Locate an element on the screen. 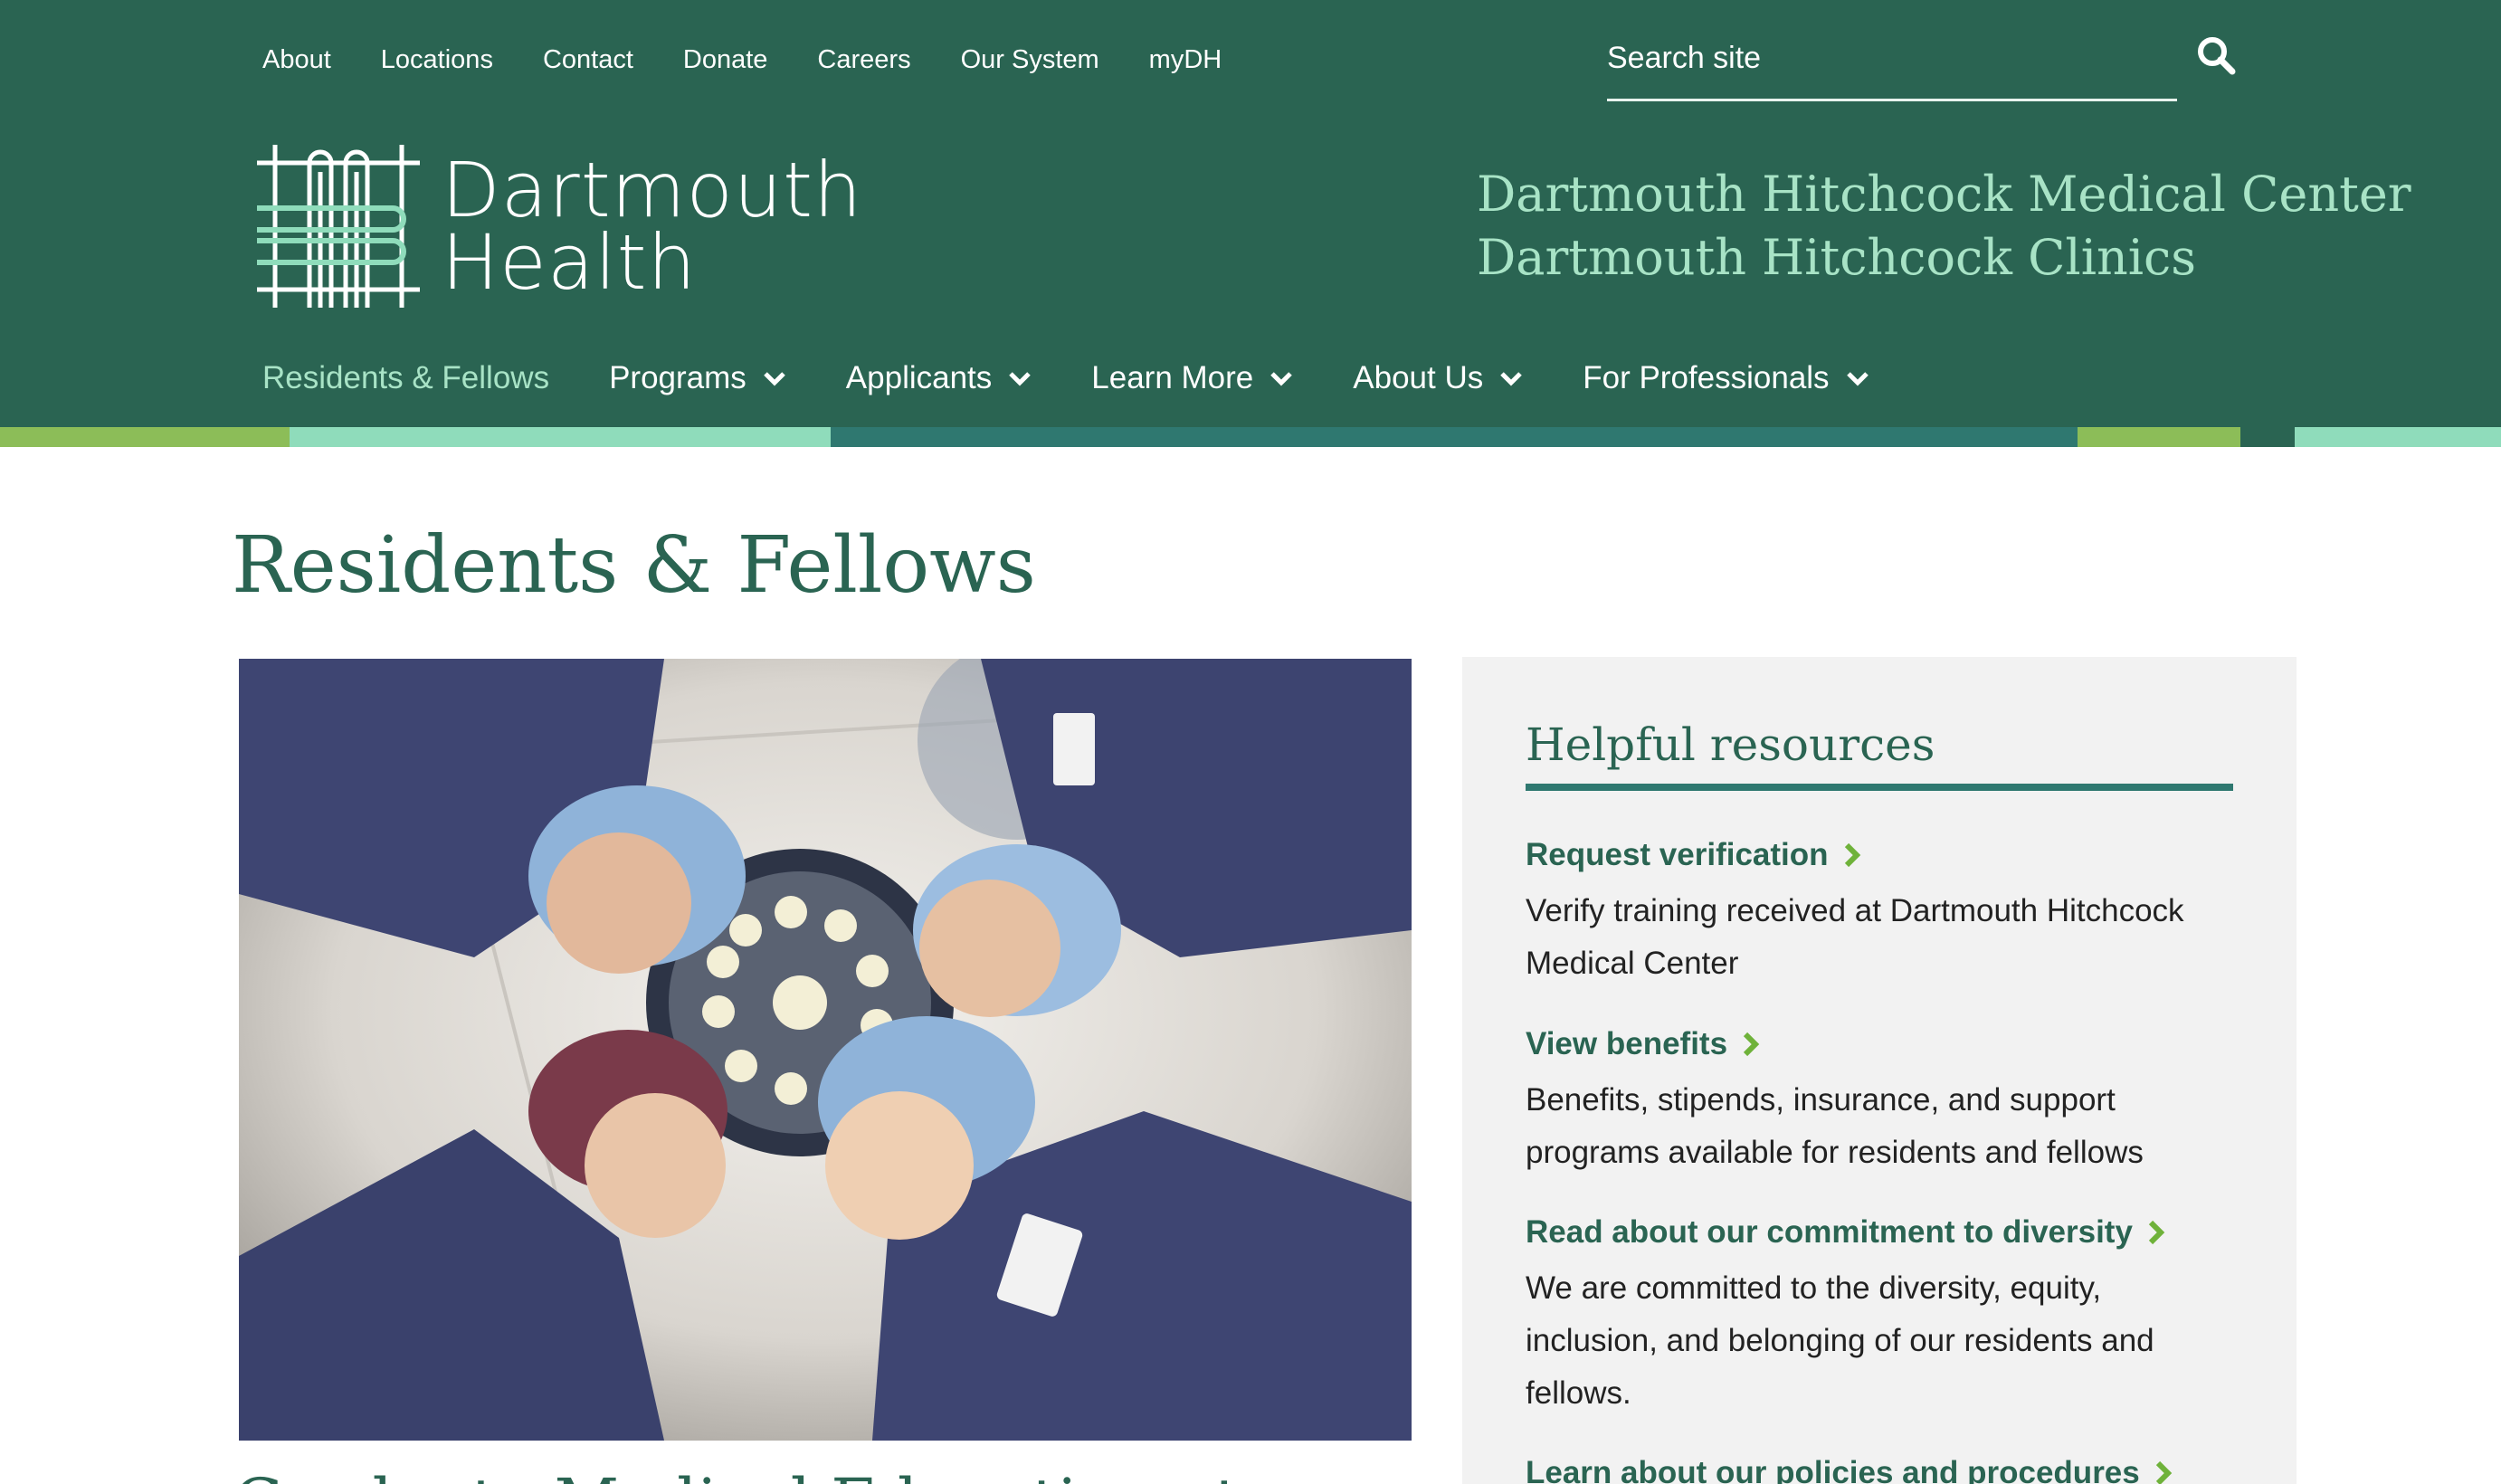 Image resolution: width=2501 pixels, height=1484 pixels. nav-residents-fellows: Residents & Fellows is located at coordinates (406, 378).